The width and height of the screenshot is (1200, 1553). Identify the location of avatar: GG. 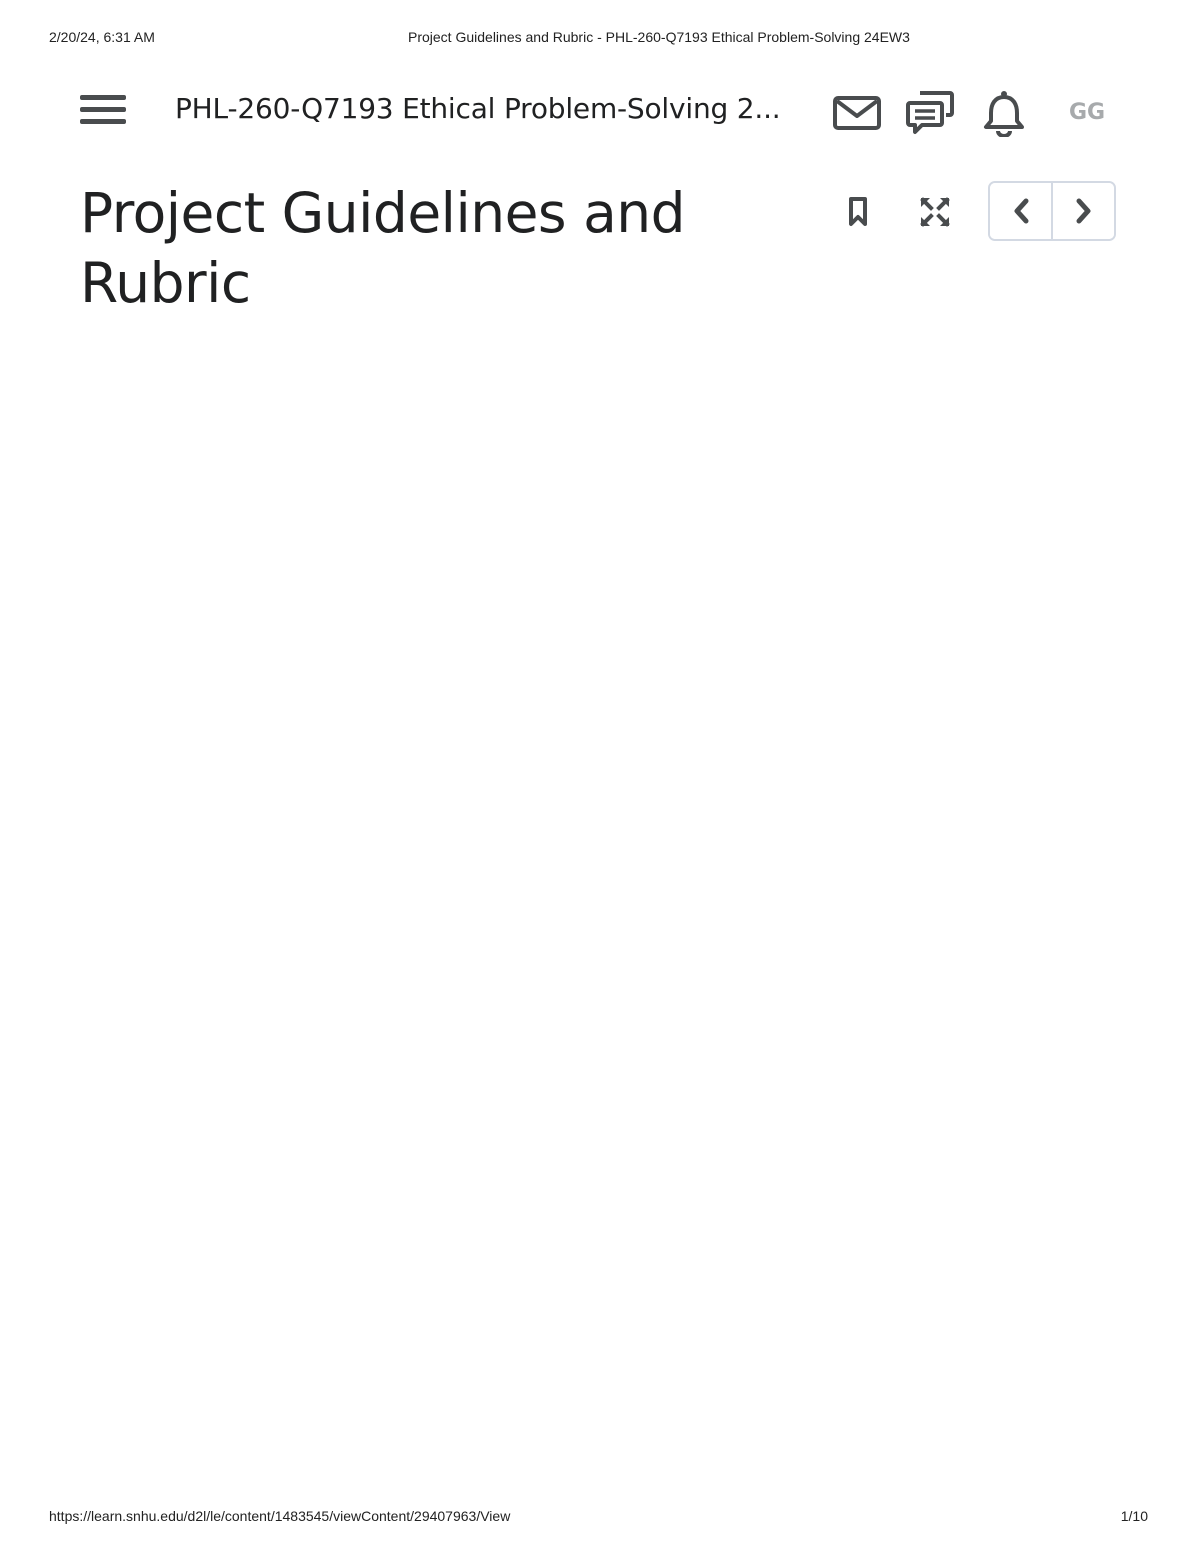
(1087, 112).